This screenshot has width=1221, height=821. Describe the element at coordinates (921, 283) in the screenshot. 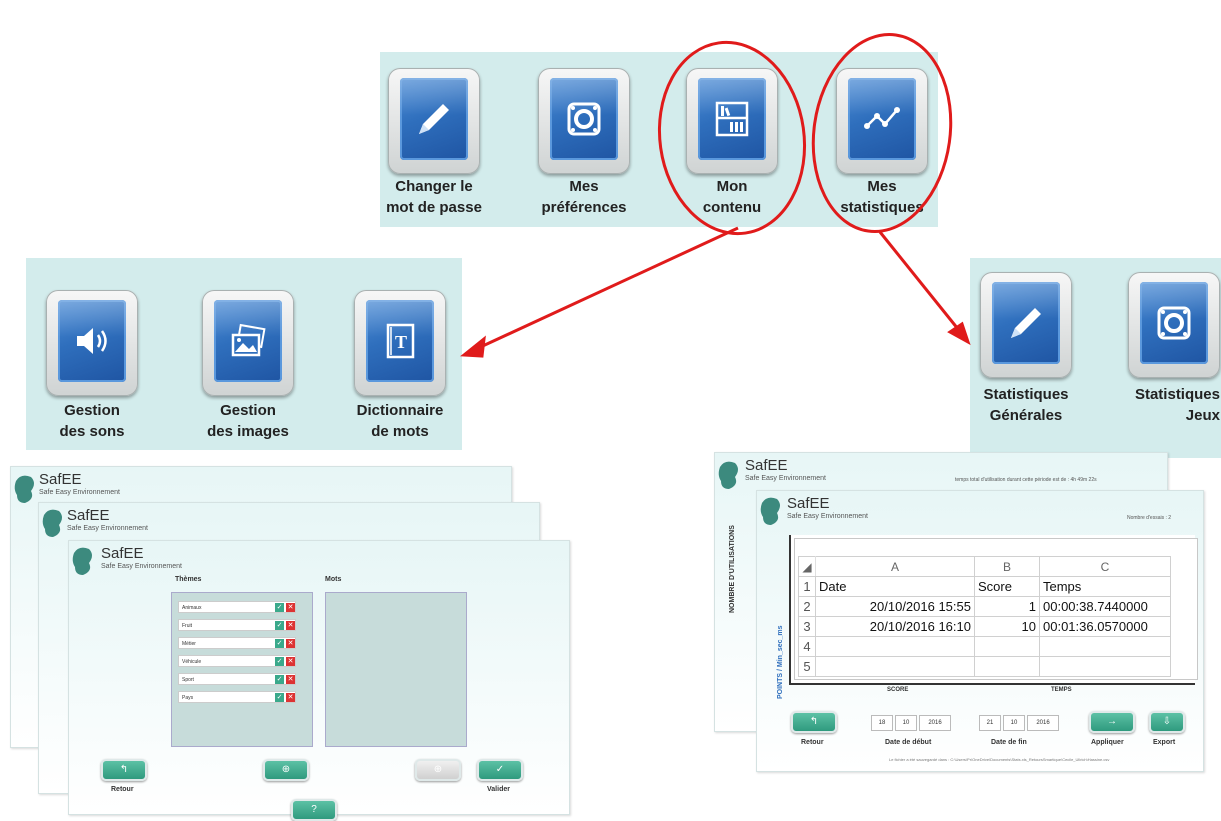

I see `arrow-to-stats-menu` at that location.